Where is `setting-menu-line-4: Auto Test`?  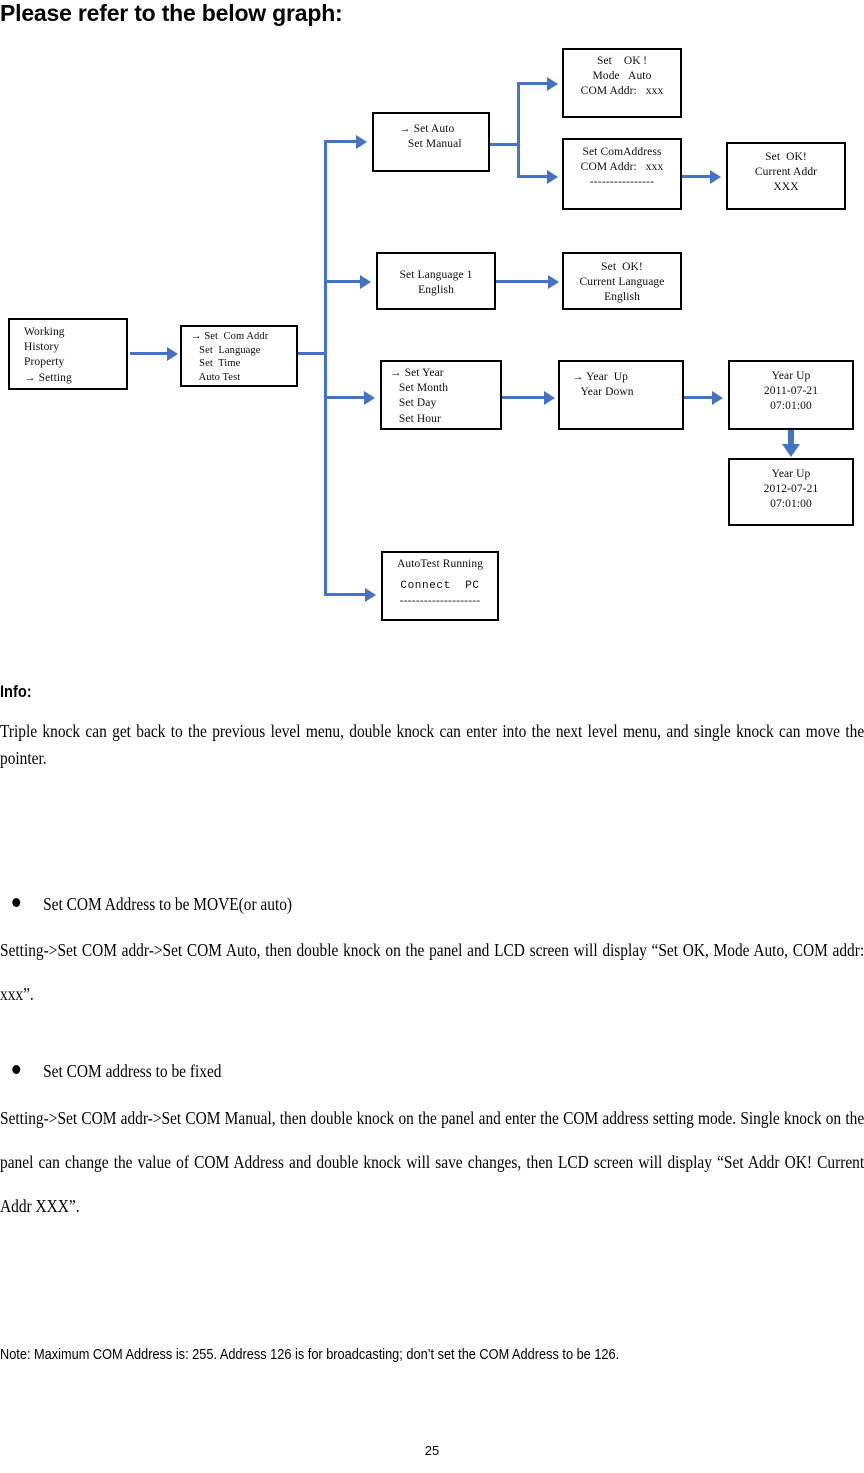 setting-menu-line-4: Auto Test is located at coordinates (216, 377).